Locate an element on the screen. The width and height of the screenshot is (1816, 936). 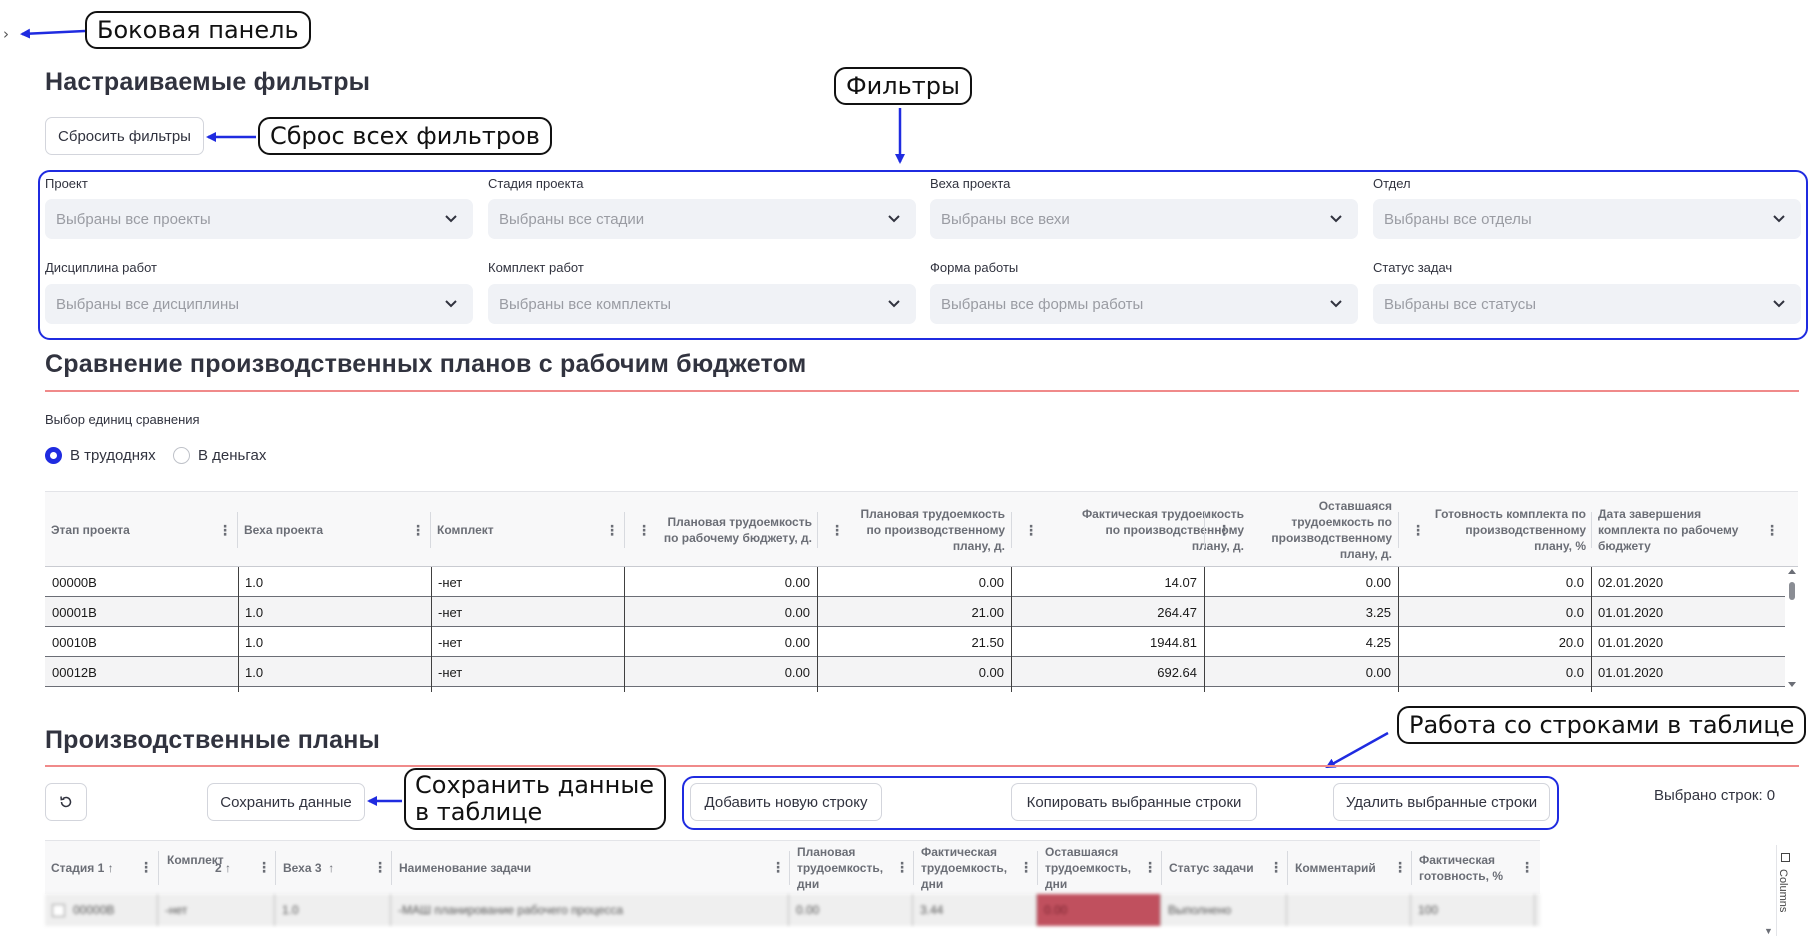
filter-label-work-form: Форма работы is located at coordinates (974, 267).